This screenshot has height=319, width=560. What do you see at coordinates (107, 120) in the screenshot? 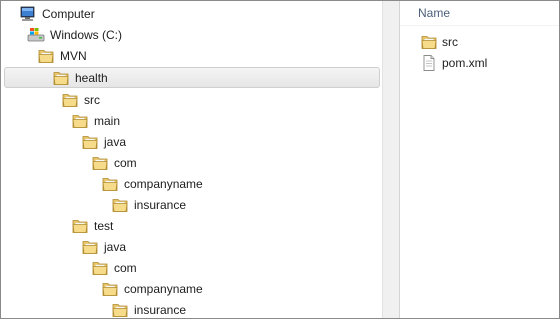
I see `tree-item-label: main` at bounding box center [107, 120].